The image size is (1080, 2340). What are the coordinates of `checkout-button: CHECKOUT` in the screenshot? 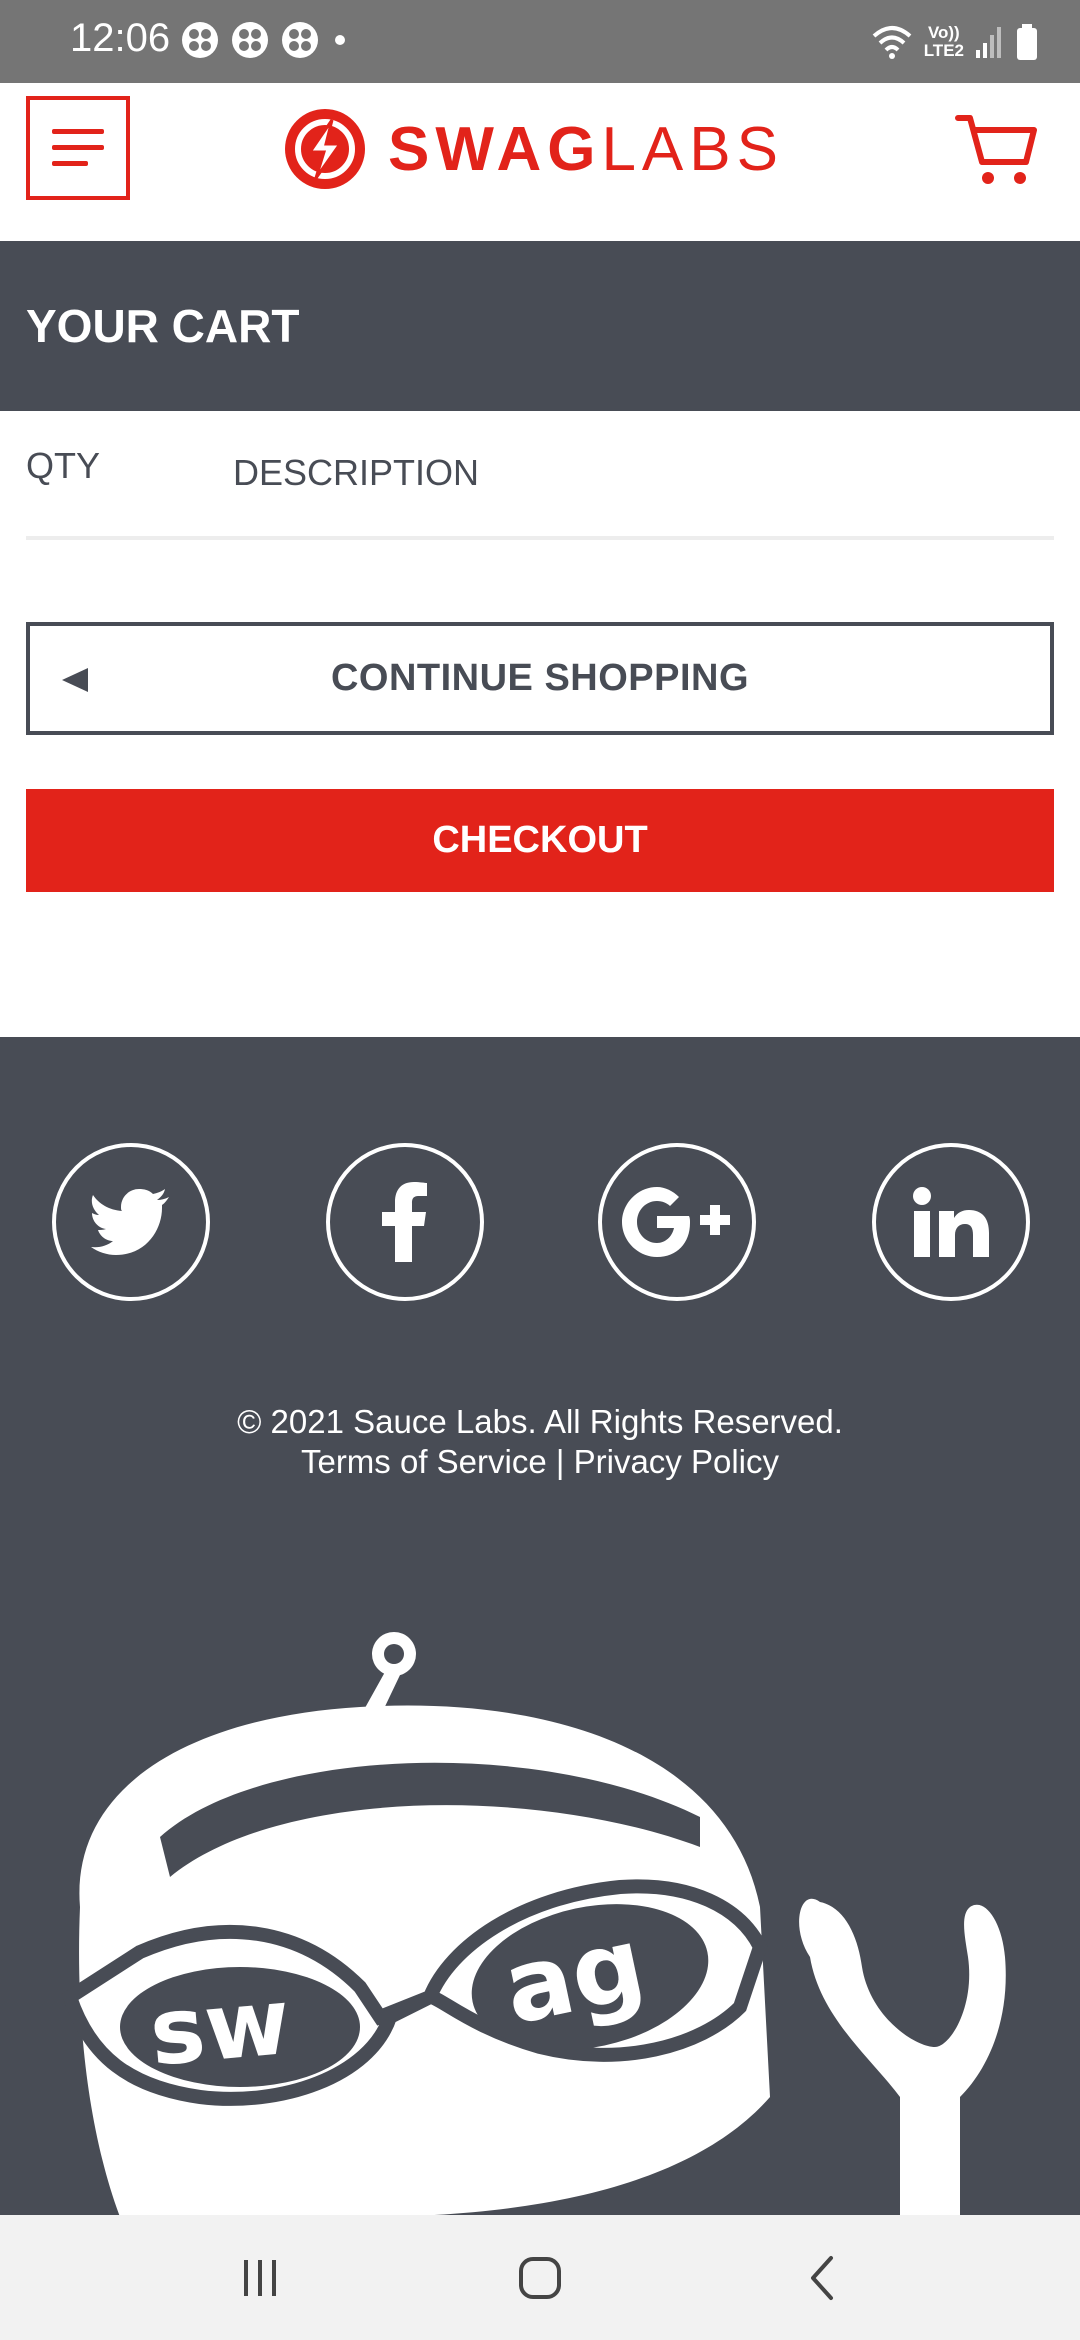 It's located at (540, 840).